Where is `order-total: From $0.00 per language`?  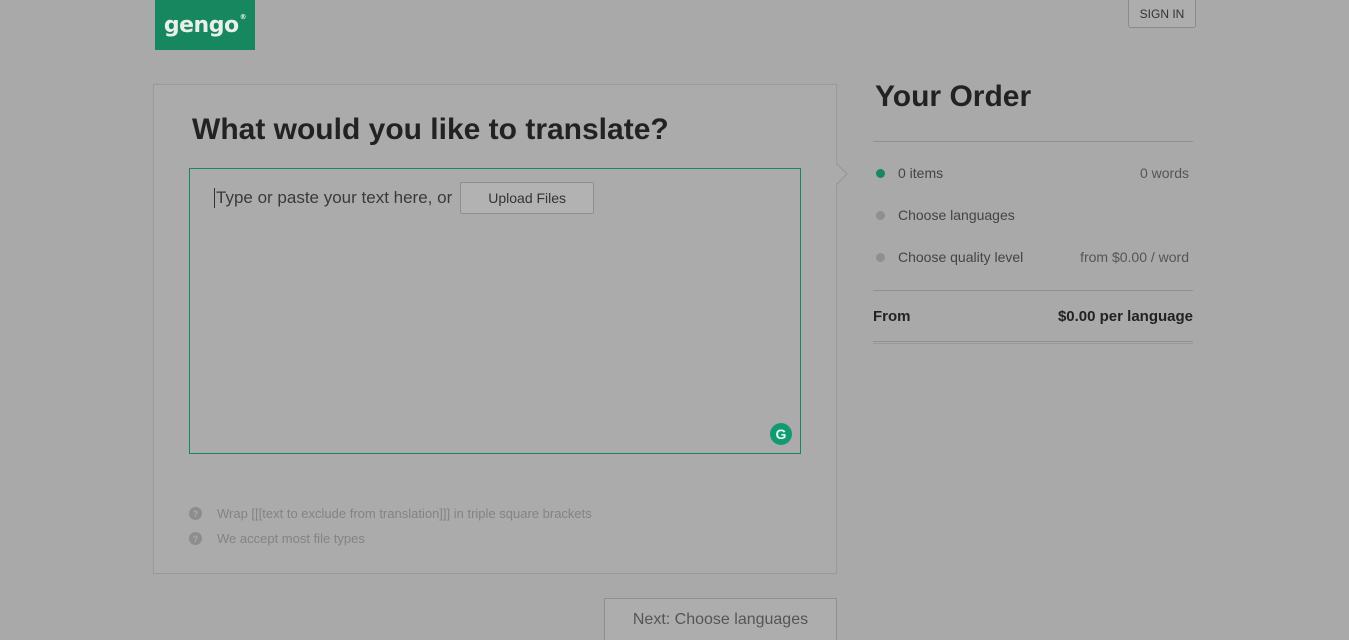 order-total: From $0.00 per language is located at coordinates (1033, 316).